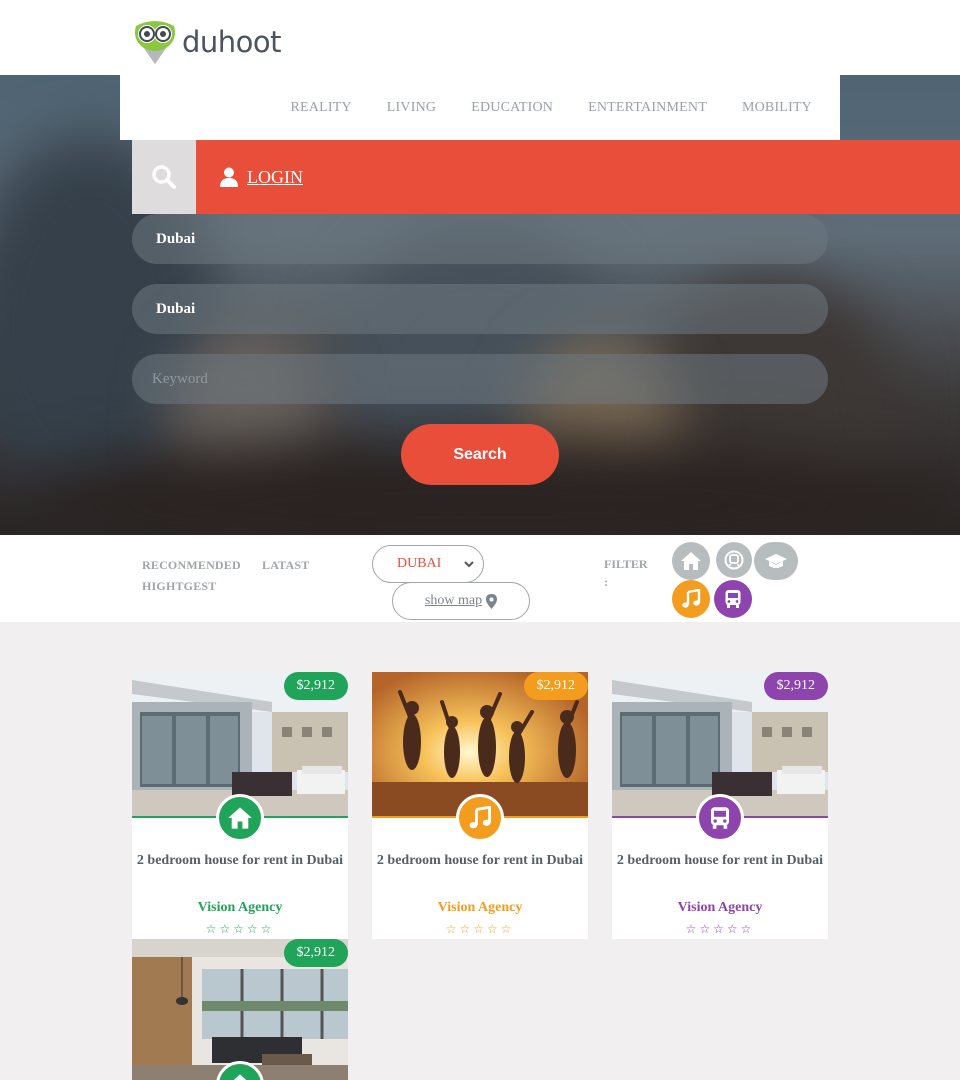 This screenshot has width=960, height=1080. What do you see at coordinates (155, 42) in the screenshot?
I see `owl-logo-icon` at bounding box center [155, 42].